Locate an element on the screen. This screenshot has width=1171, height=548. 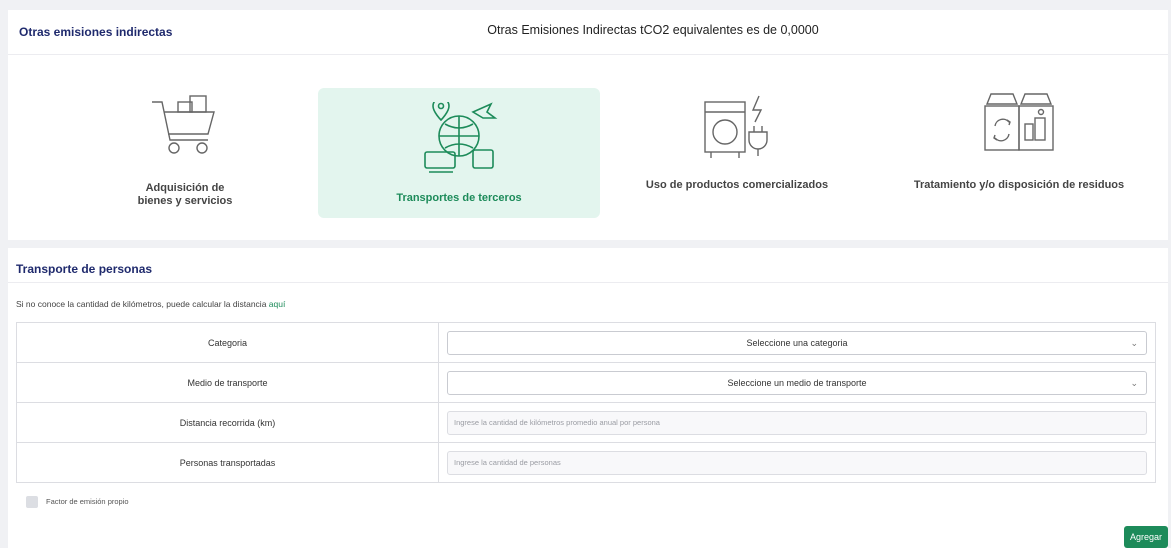
form-row-categoria: Categoria Seleccione una categoria ⌄ is located at coordinates (586, 342).